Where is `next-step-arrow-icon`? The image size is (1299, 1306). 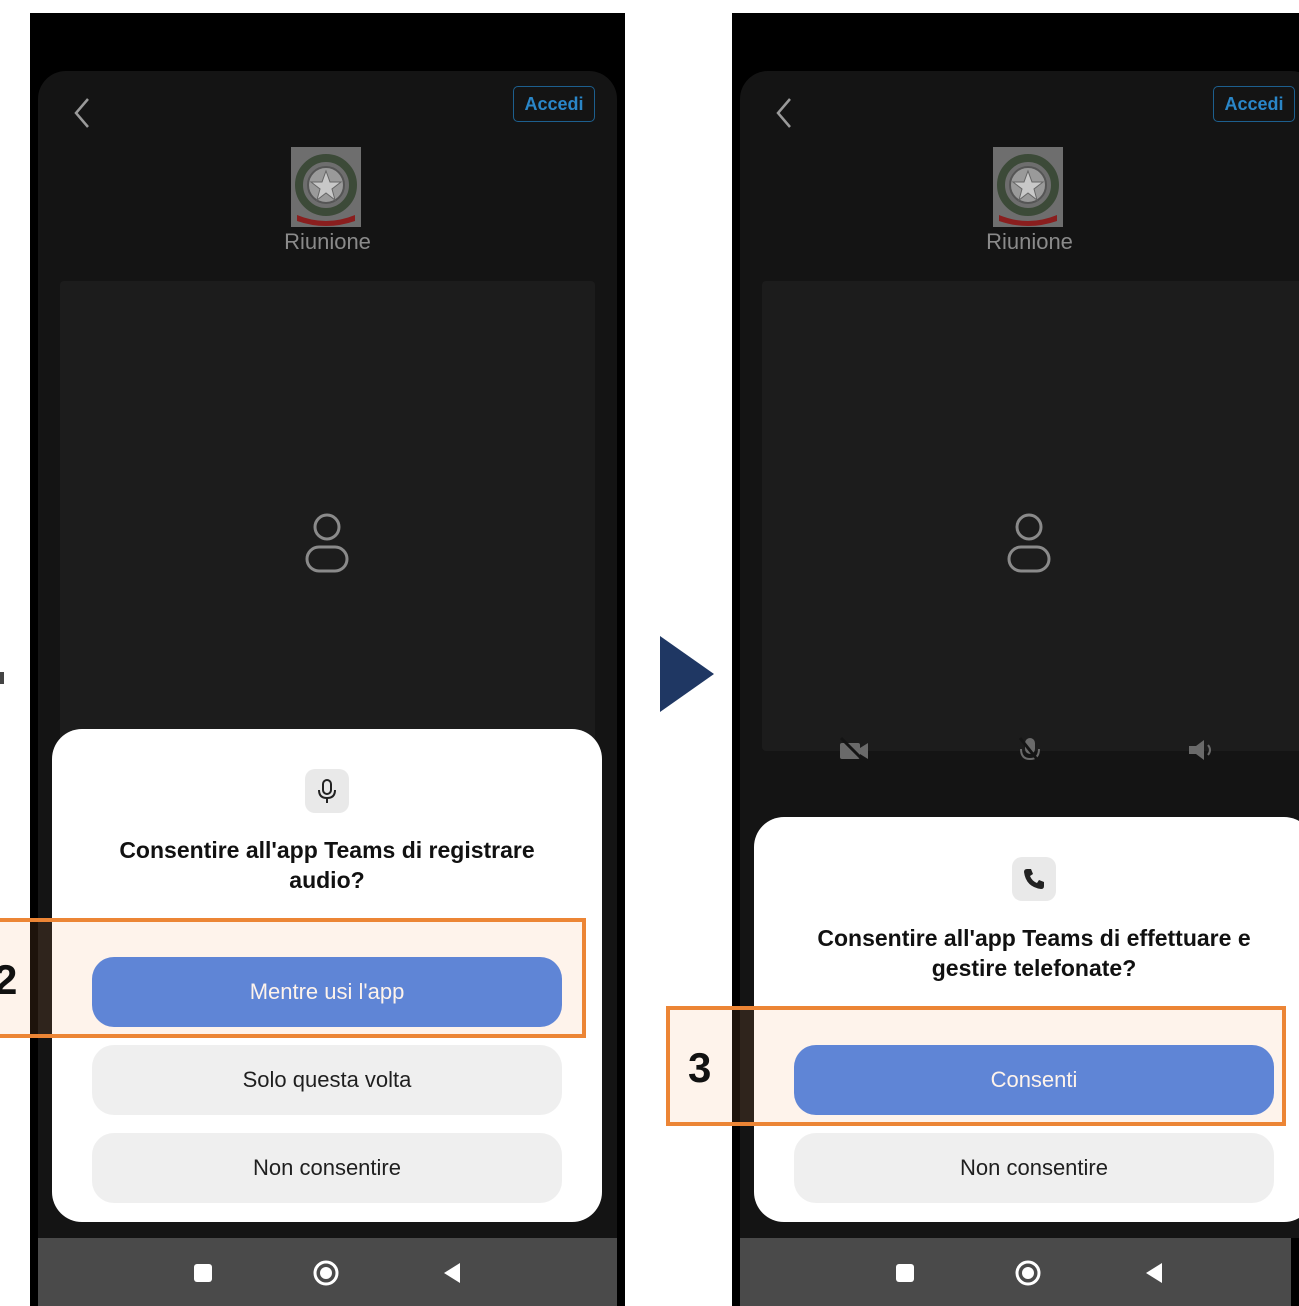 next-step-arrow-icon is located at coordinates (687, 674).